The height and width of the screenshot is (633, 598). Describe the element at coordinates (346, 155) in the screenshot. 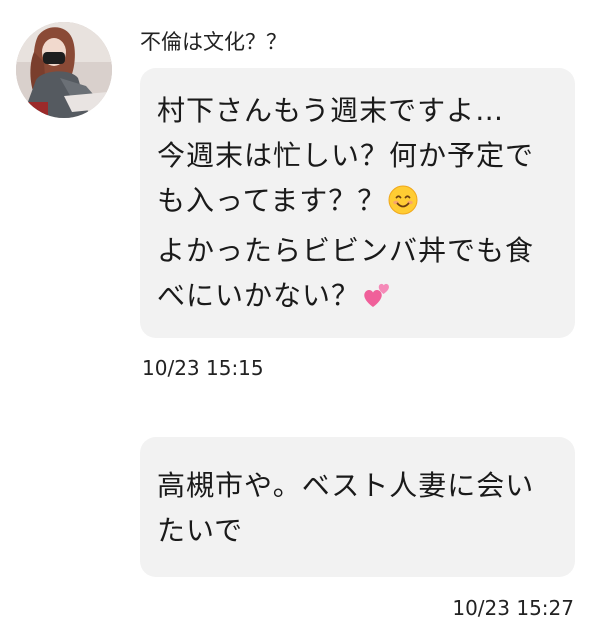

I see `message-text-line: 今週末は忙しい？何か予定で` at that location.